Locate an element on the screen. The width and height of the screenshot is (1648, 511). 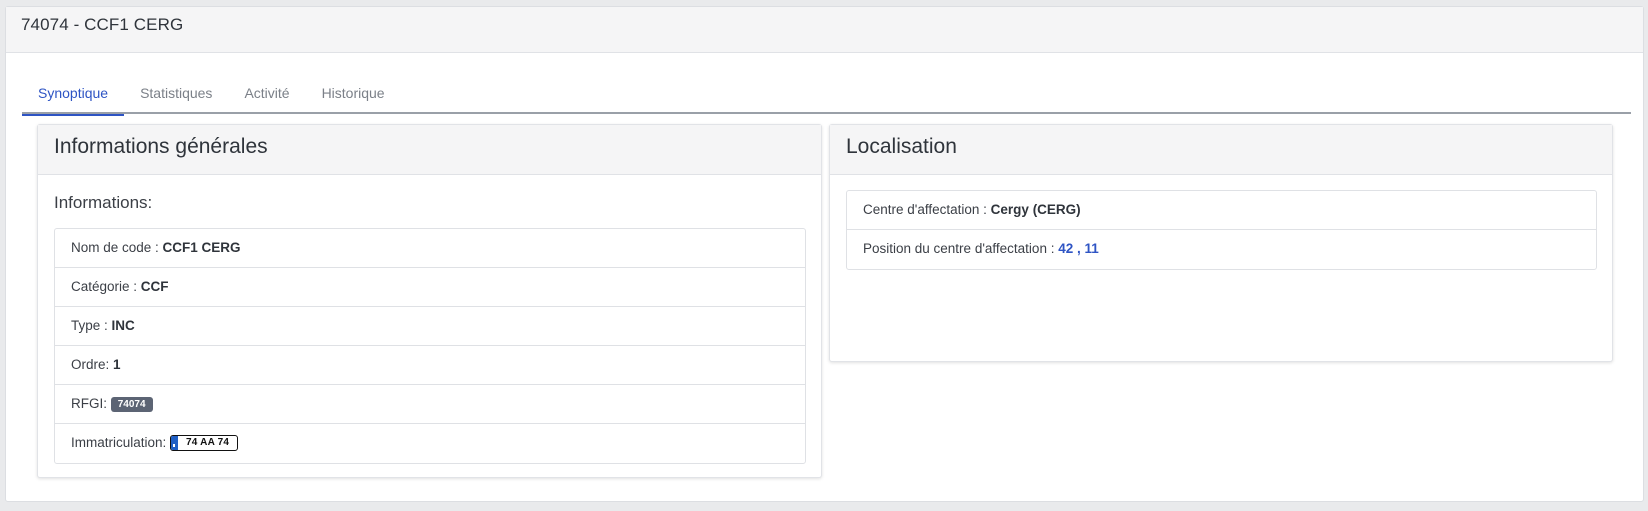
card-header: Localisation is located at coordinates (1221, 150).